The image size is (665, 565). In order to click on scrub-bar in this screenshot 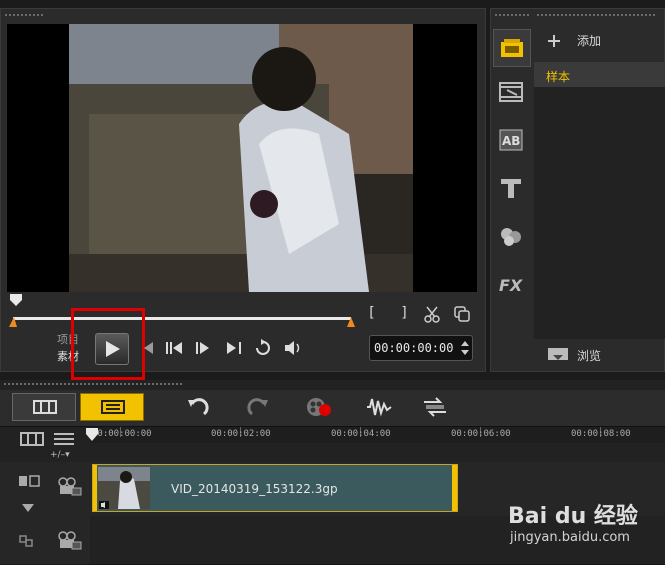, I will do `click(182, 319)`.